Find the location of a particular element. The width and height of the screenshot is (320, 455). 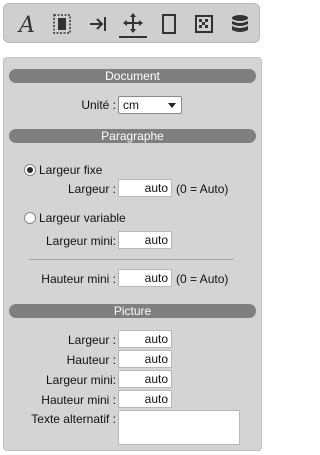

paragraph-section-header: Paragraphe is located at coordinates (132, 136).